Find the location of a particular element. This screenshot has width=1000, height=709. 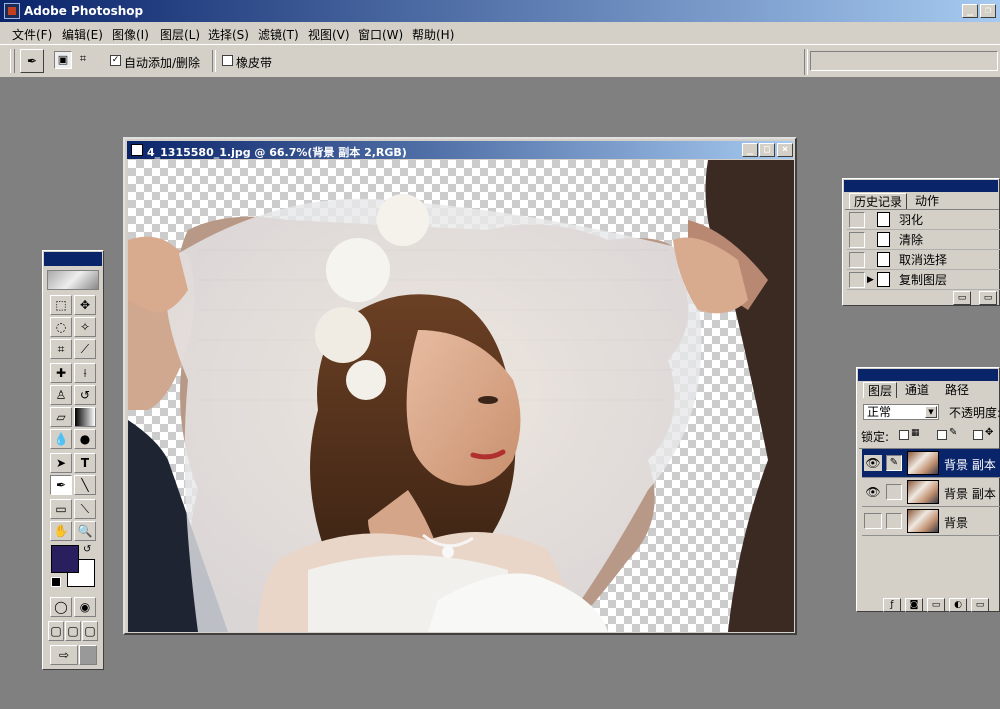

auto-add-delete-label: 自动添加/删除 is located at coordinates (162, 63).